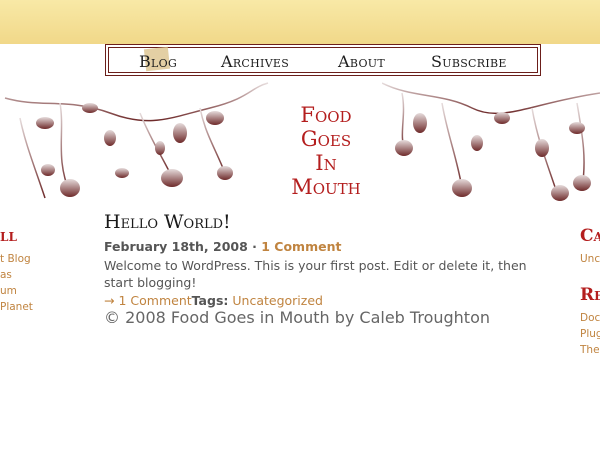 The image size is (600, 450). I want to click on nav-about: About, so click(361, 61).